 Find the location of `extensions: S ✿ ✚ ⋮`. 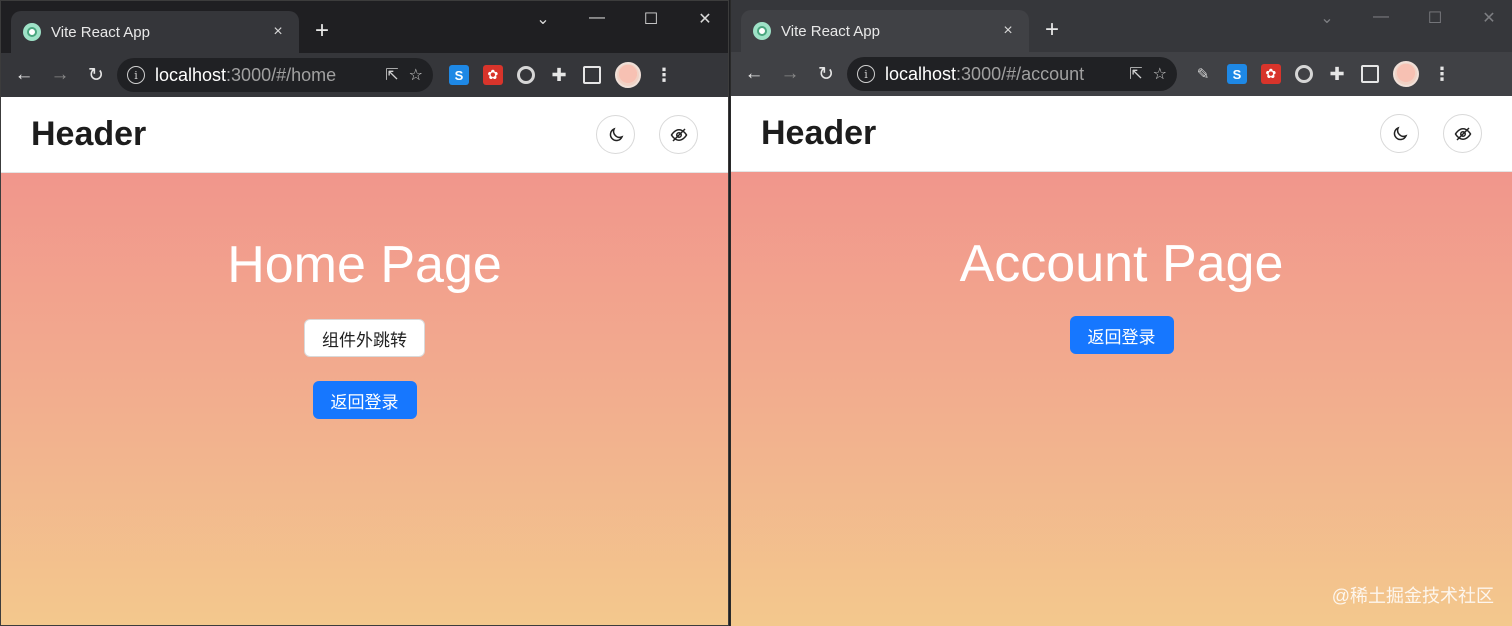

extensions: S ✿ ✚ ⋮ is located at coordinates (561, 75).